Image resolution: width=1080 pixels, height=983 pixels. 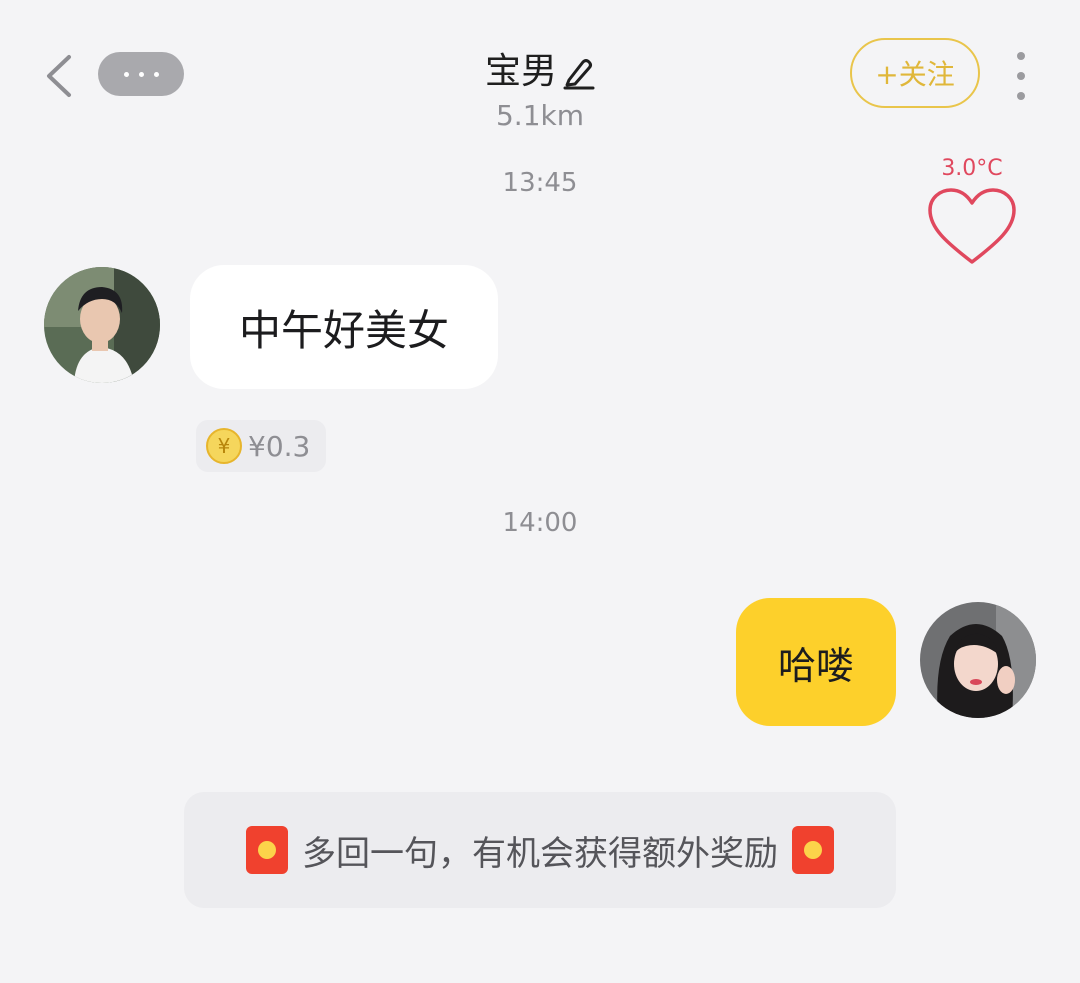 What do you see at coordinates (978, 660) in the screenshot?
I see `user-avatar` at bounding box center [978, 660].